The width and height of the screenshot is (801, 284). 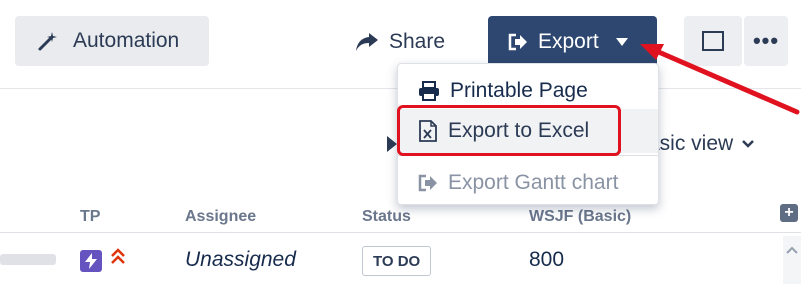 What do you see at coordinates (792, 250) in the screenshot?
I see `scroll-up-icon` at bounding box center [792, 250].